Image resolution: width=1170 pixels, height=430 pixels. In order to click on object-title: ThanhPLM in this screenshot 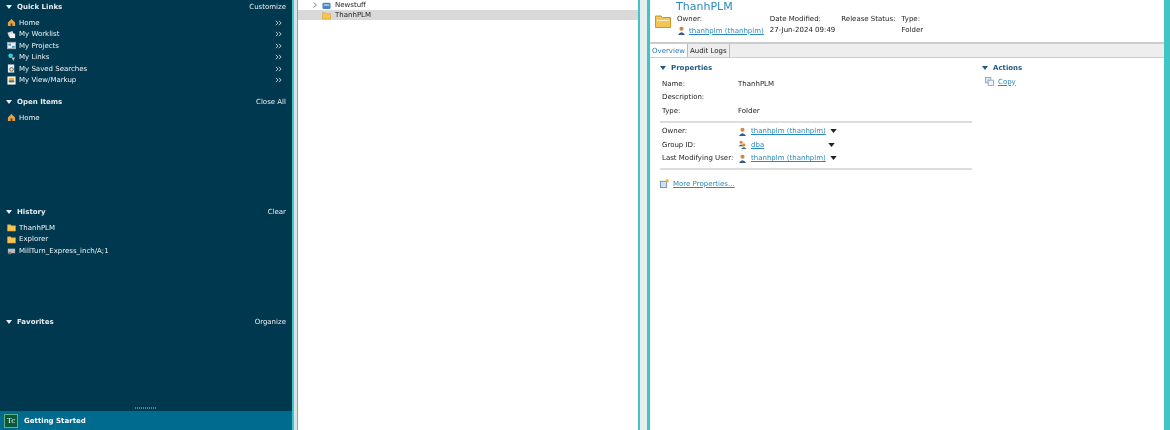, I will do `click(705, 6)`.